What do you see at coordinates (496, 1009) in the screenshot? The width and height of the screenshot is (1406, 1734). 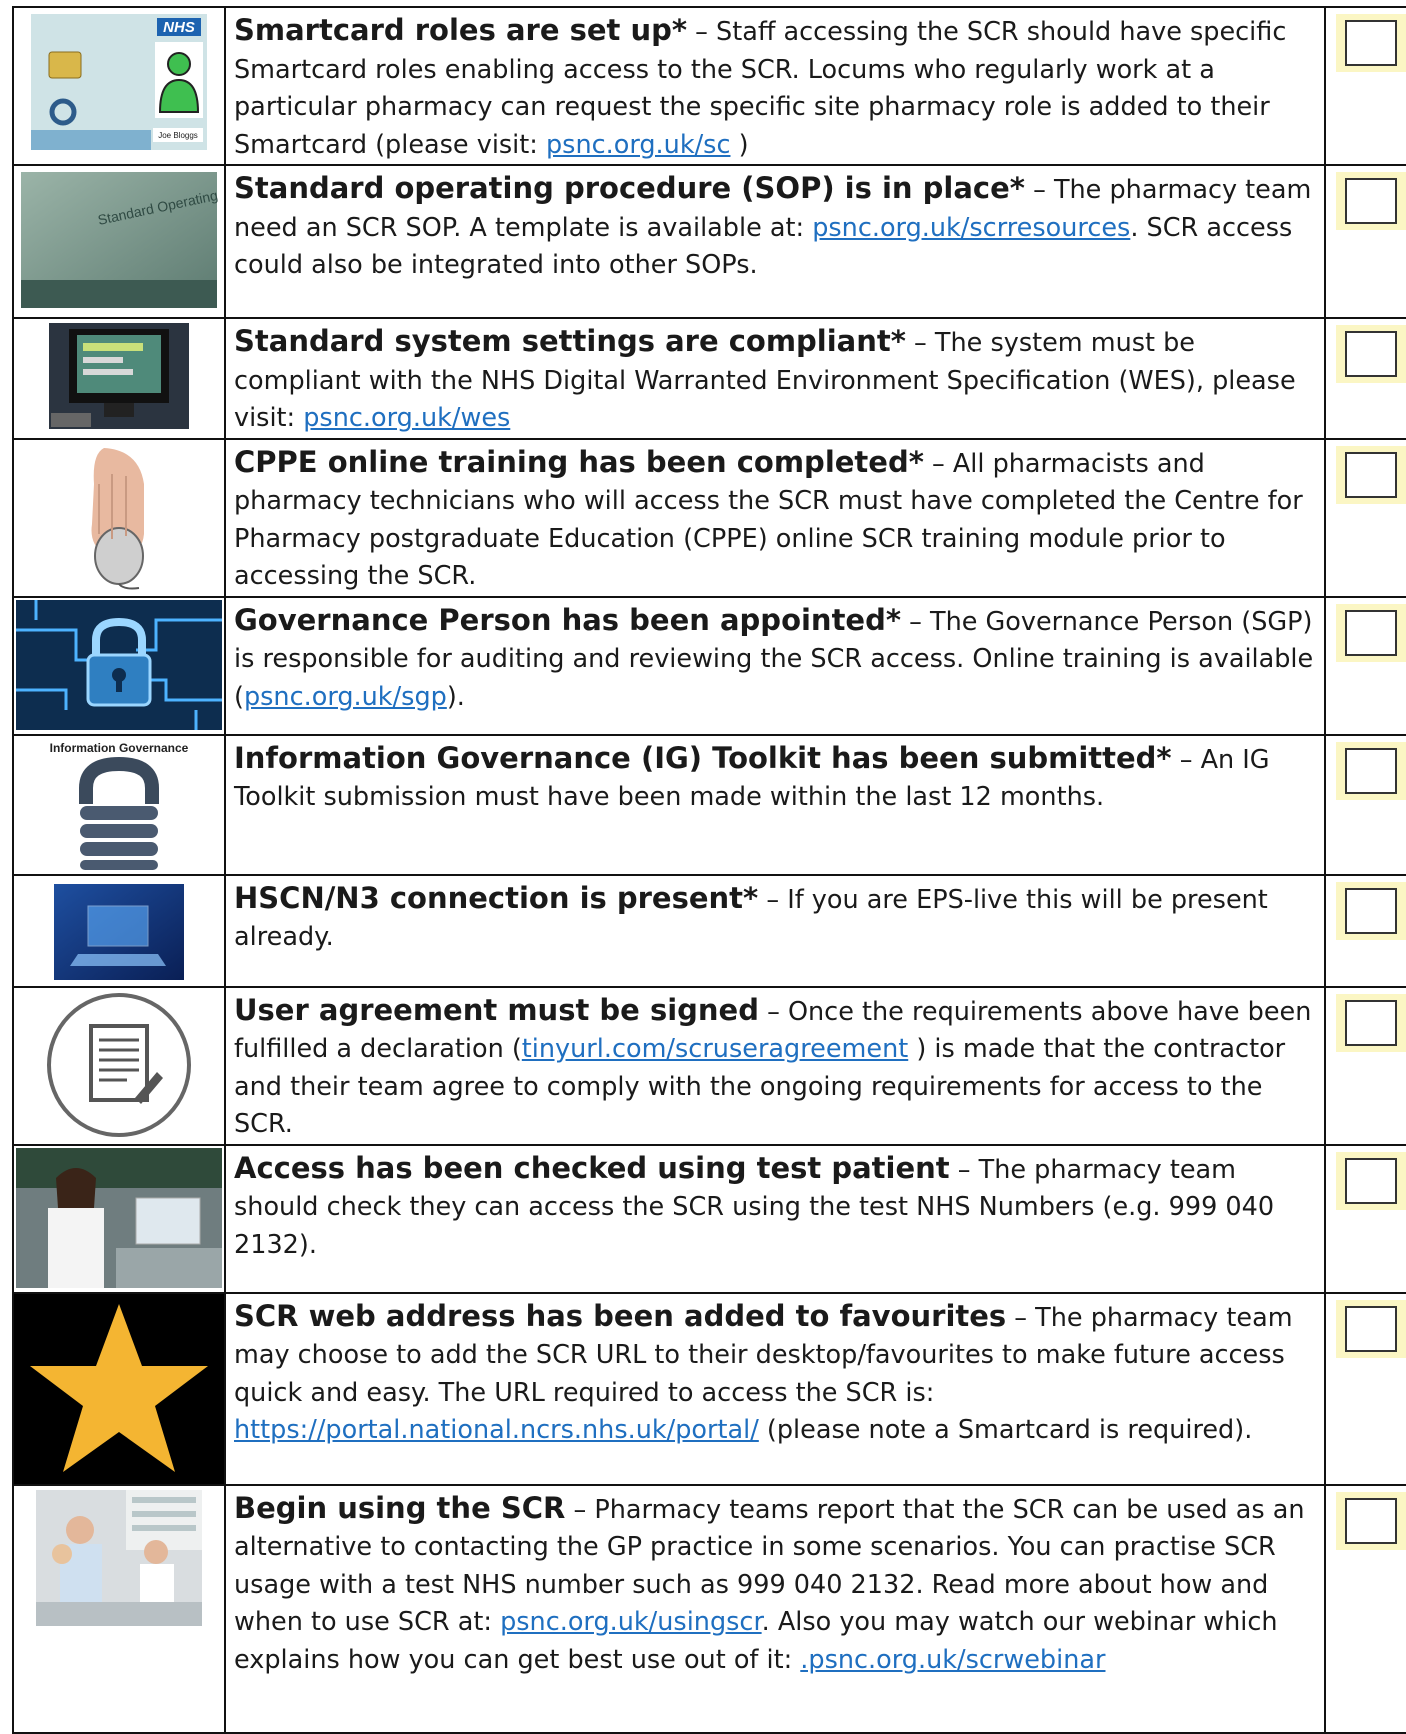 I see `item-title: User agreement must be signed` at bounding box center [496, 1009].